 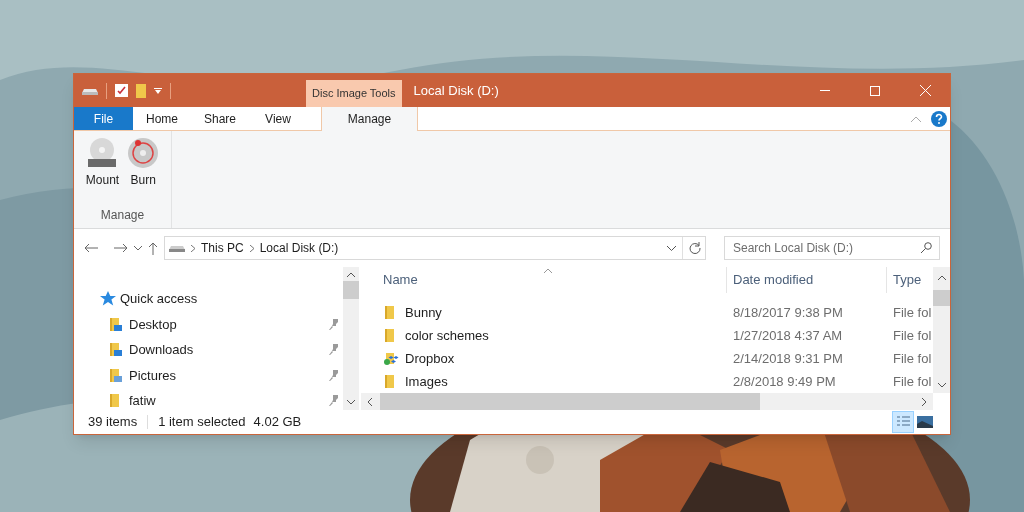 I want to click on chevron-left-icon, so click(x=369, y=401).